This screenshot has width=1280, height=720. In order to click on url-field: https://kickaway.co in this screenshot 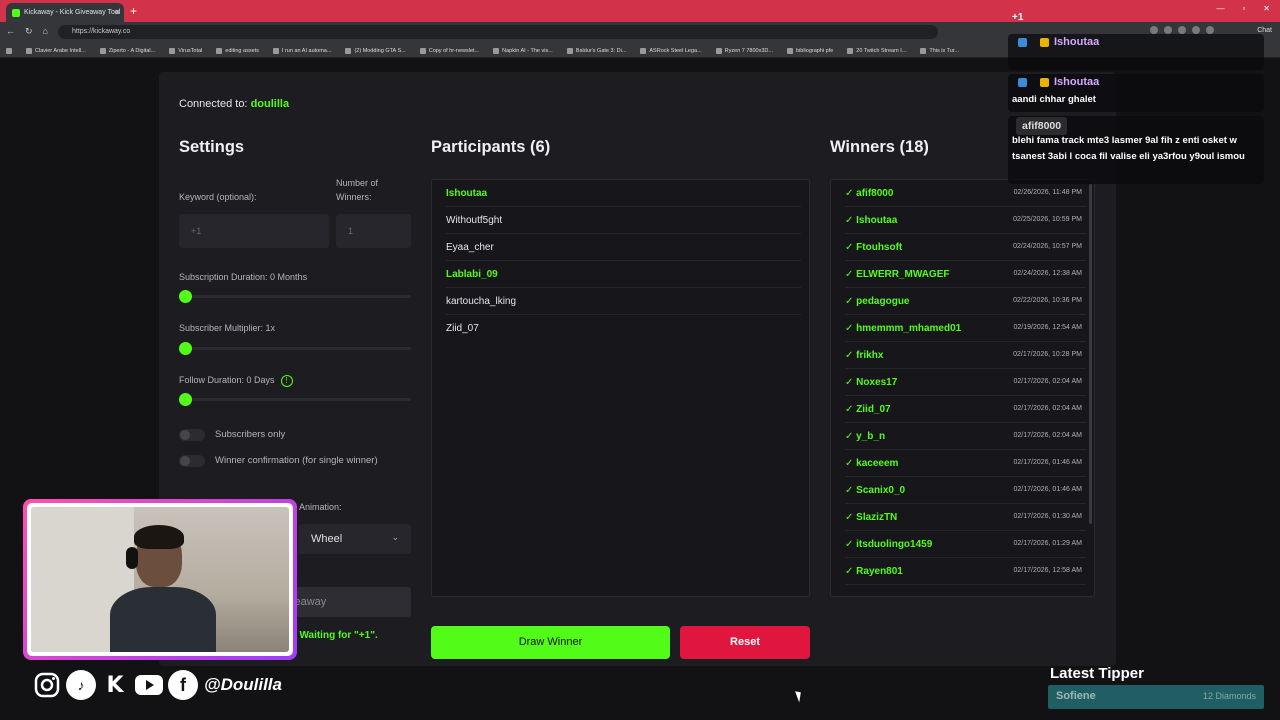, I will do `click(498, 32)`.